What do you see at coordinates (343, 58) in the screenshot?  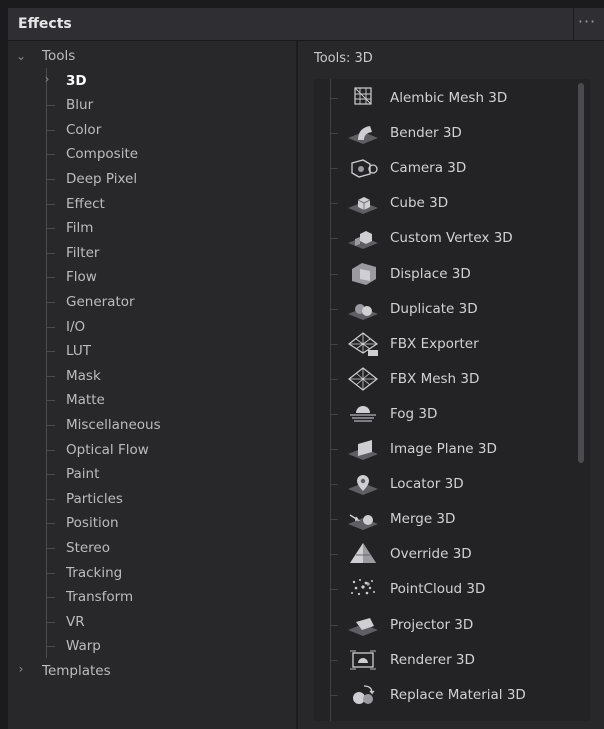 I see `tools-list-header: Tools: 3D` at bounding box center [343, 58].